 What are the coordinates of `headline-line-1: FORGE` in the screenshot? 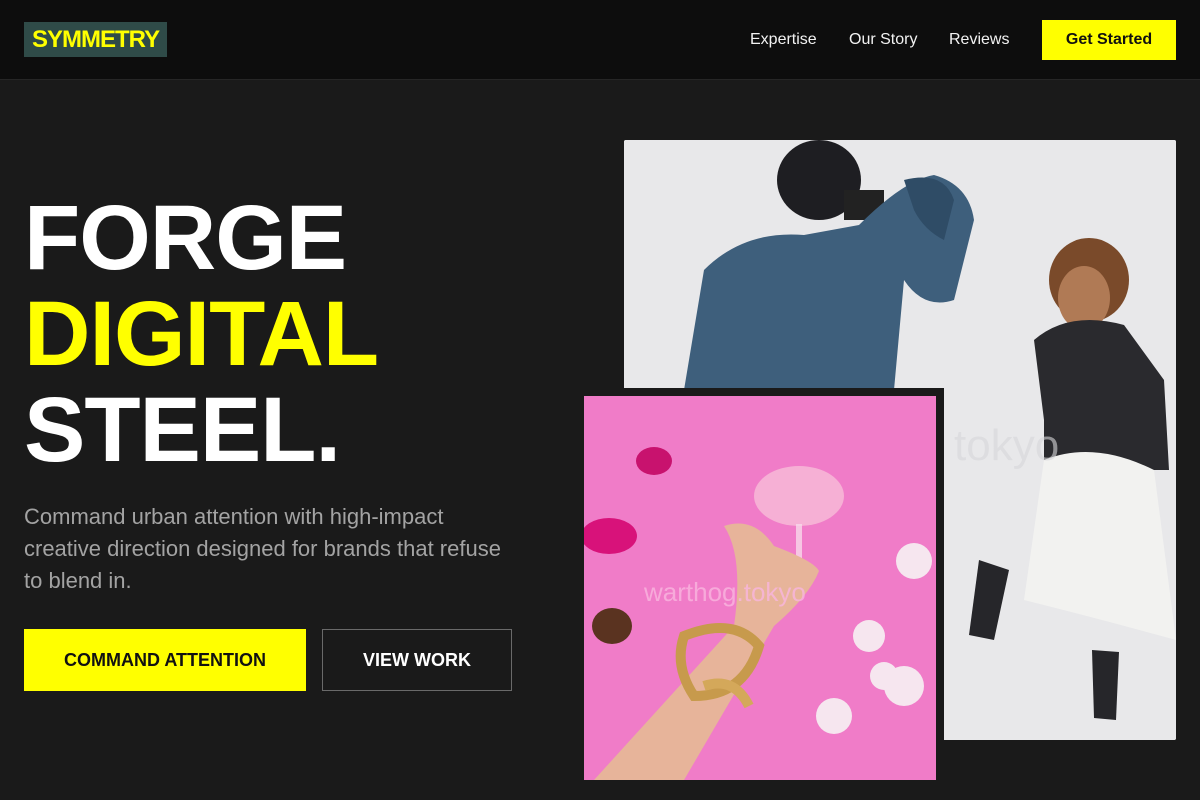 It's located at (185, 238).